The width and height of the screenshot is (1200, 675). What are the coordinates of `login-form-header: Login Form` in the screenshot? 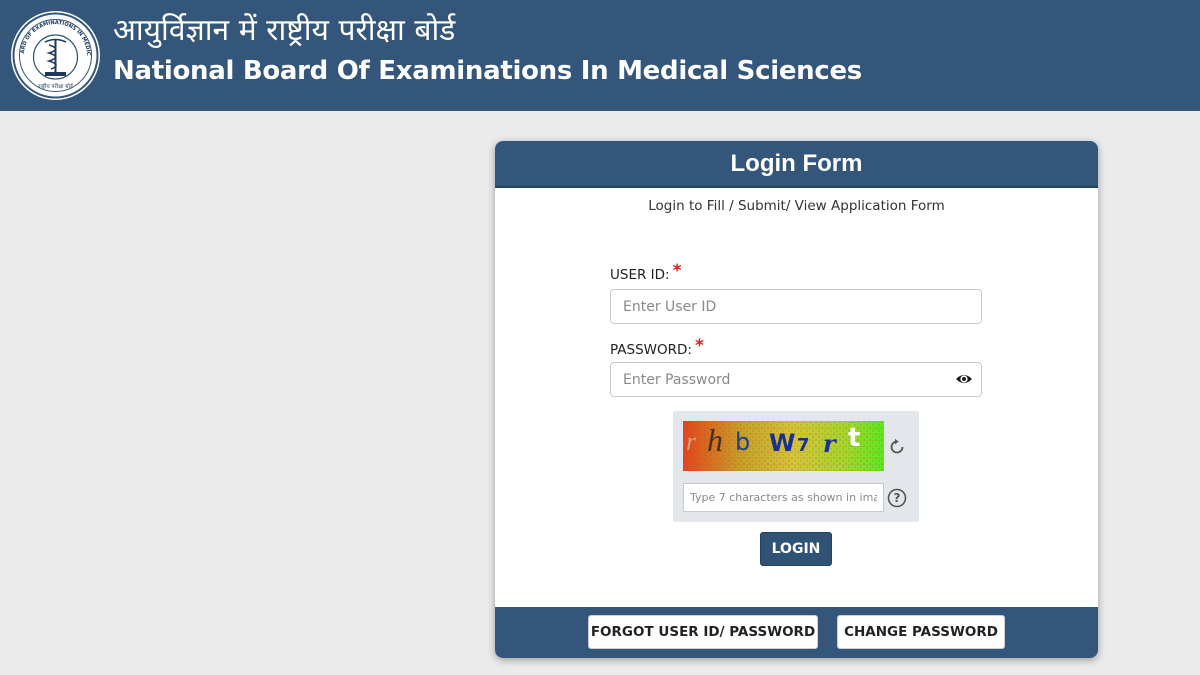 It's located at (796, 164).